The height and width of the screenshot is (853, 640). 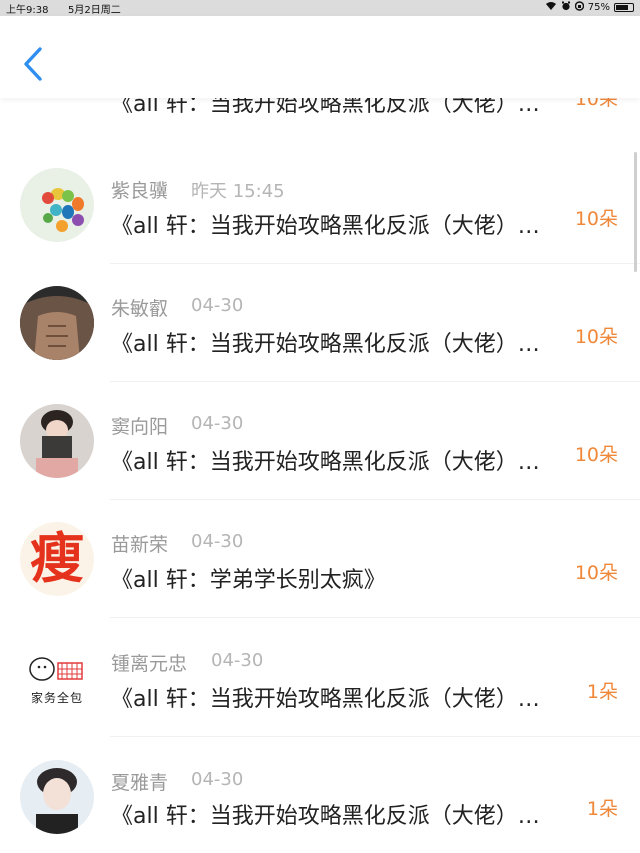 What do you see at coordinates (140, 191) in the screenshot?
I see `sender-name: 紫良骥` at bounding box center [140, 191].